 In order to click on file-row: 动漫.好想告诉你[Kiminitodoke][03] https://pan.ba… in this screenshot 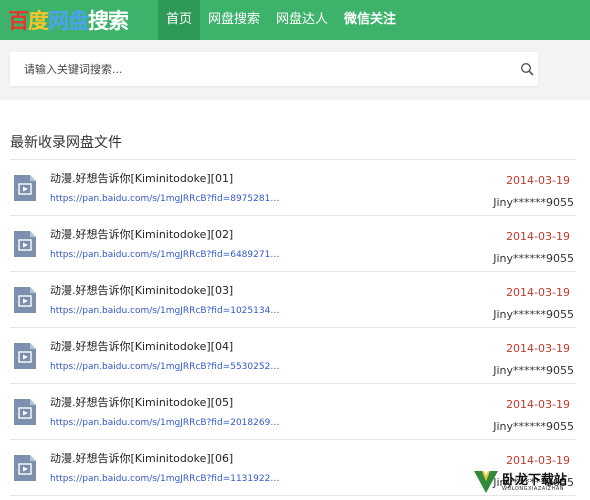, I will do `click(293, 300)`.